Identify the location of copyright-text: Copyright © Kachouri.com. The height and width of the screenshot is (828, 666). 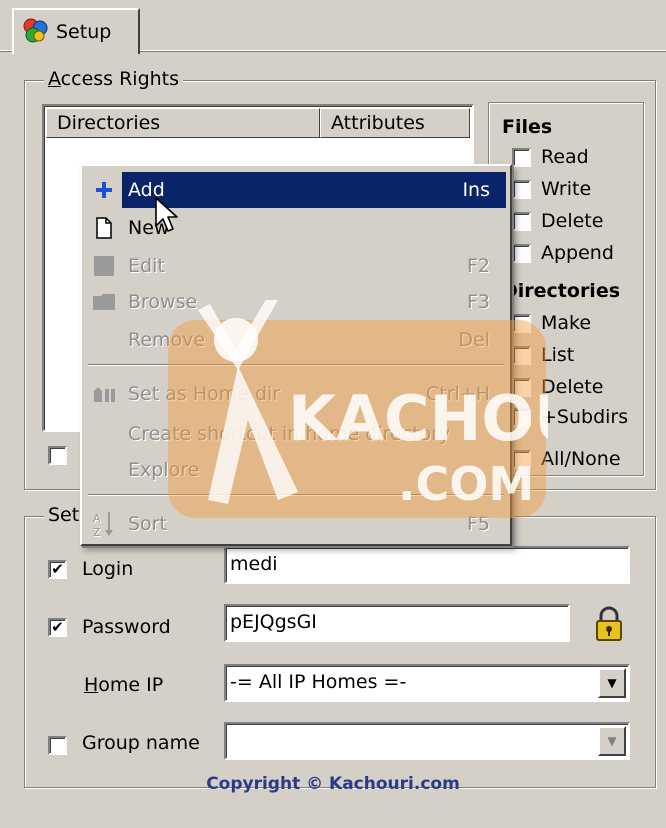
(333, 784).